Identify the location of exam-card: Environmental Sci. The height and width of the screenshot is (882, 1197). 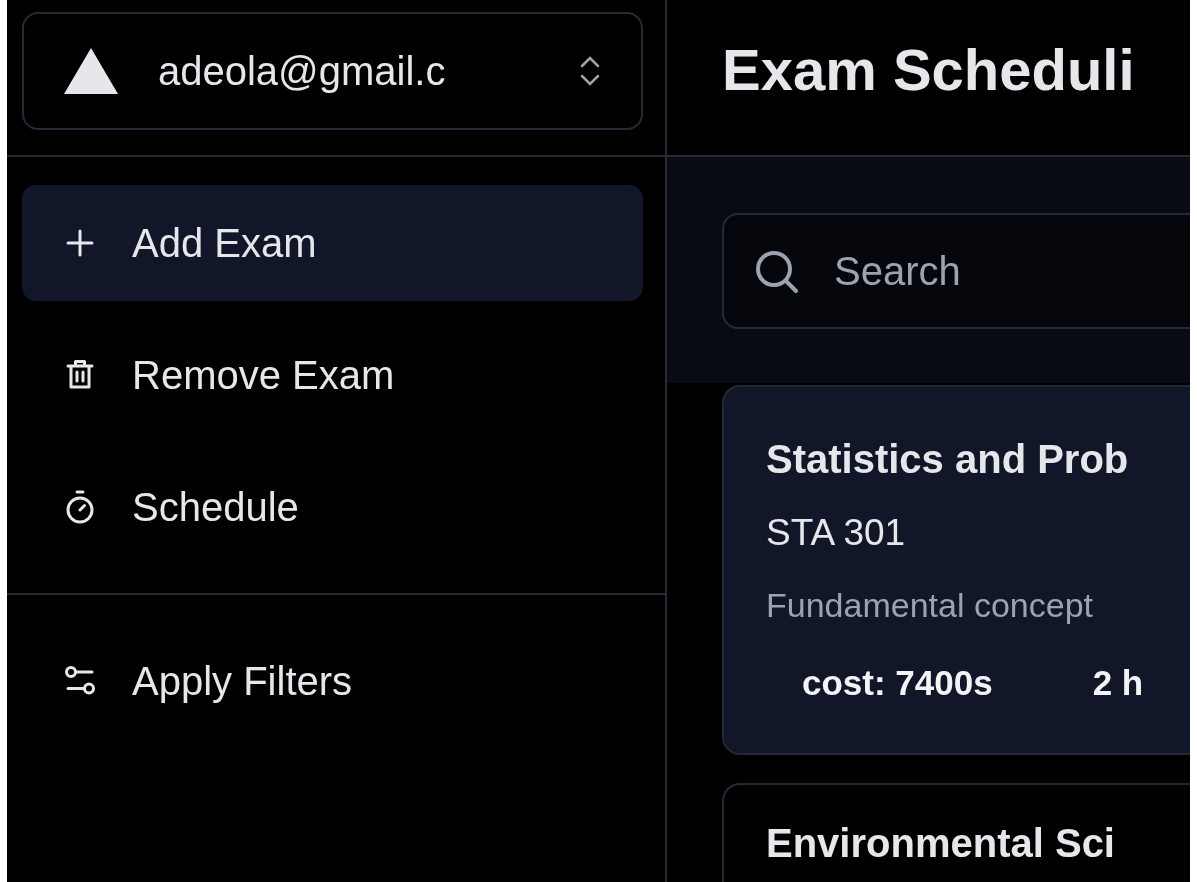
(956, 832).